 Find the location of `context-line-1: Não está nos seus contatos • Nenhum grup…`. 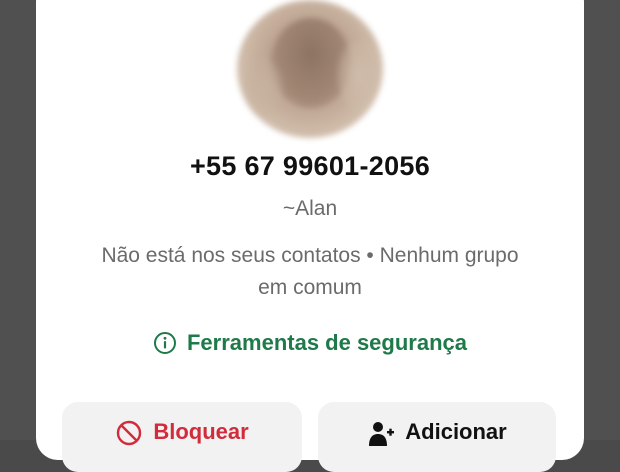

context-line-1: Não está nos seus contatos • Nenhum grup… is located at coordinates (310, 255).